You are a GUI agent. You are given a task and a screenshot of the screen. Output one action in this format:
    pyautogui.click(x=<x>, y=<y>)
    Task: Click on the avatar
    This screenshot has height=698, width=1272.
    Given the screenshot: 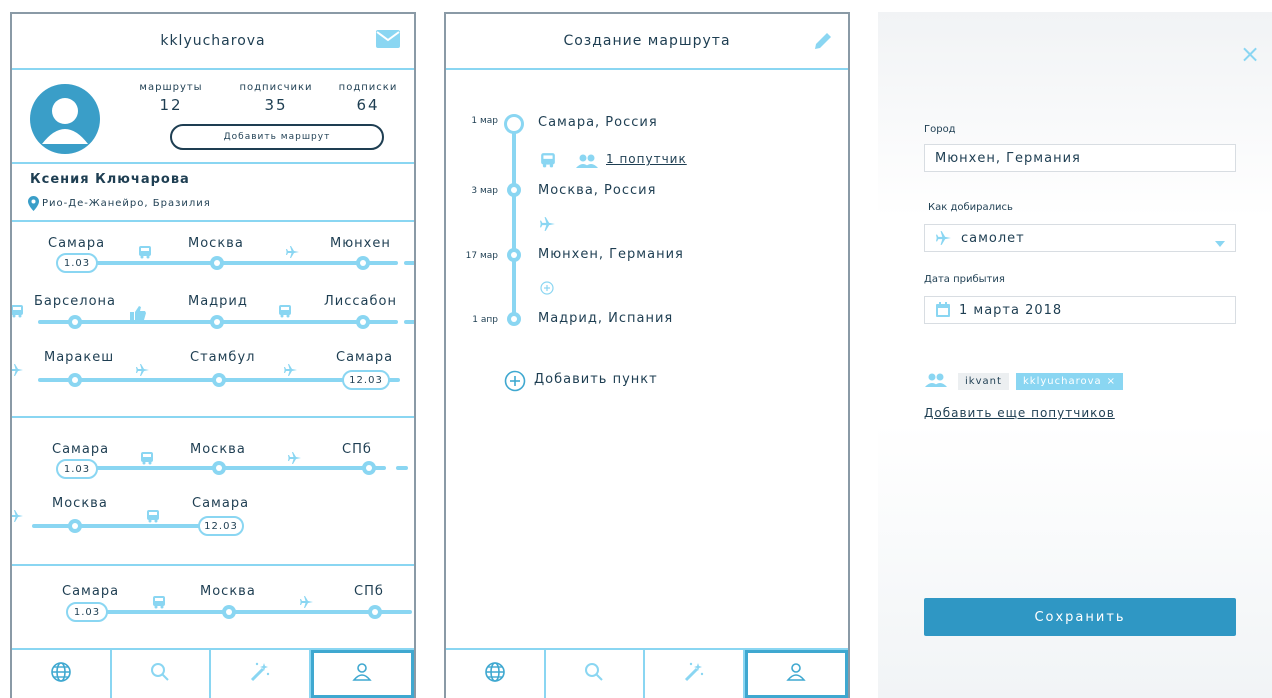 What is the action you would take?
    pyautogui.click(x=65, y=119)
    